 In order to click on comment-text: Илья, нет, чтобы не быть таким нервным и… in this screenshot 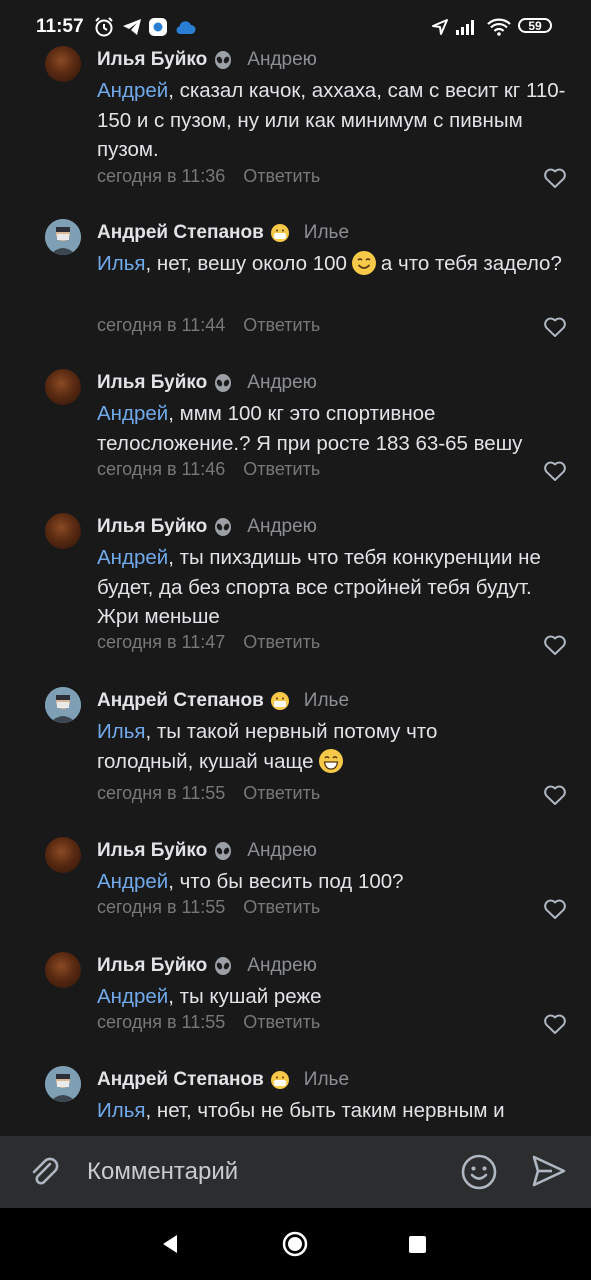, I will do `click(301, 1117)`.